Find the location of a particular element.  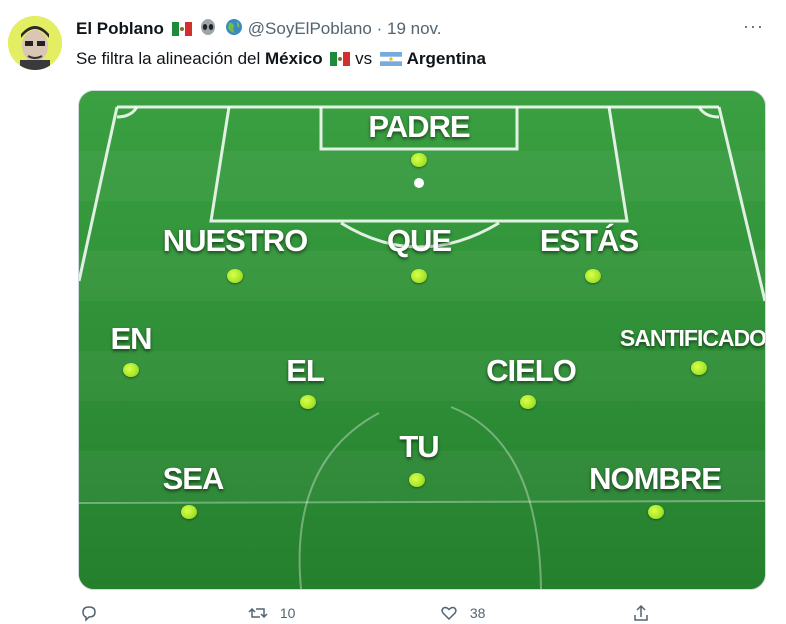

retweet-count: 10 is located at coordinates (287, 613).